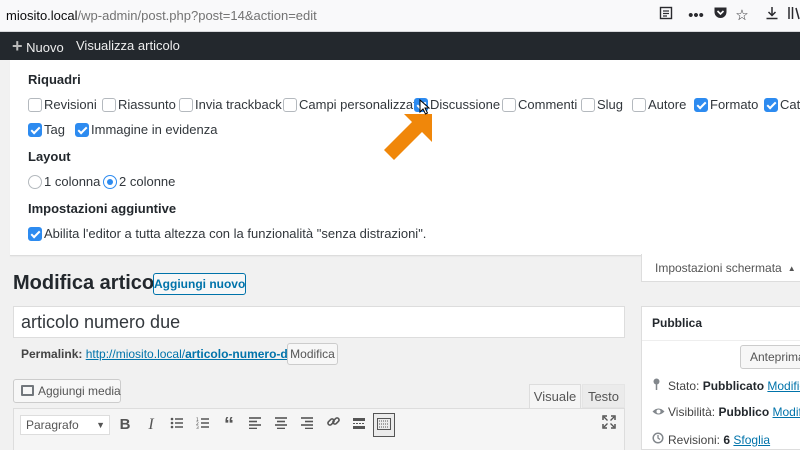  Describe the element at coordinates (238, 104) in the screenshot. I see `option-label: Invia trackback` at that location.